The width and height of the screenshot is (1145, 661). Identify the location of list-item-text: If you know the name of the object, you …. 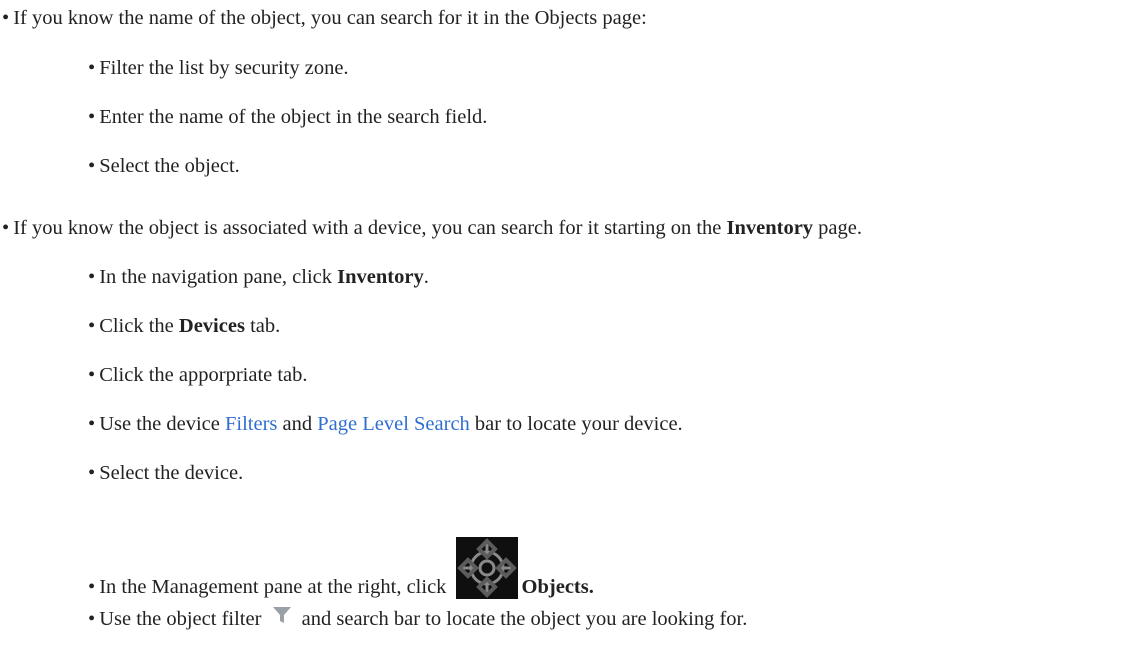
(330, 18).